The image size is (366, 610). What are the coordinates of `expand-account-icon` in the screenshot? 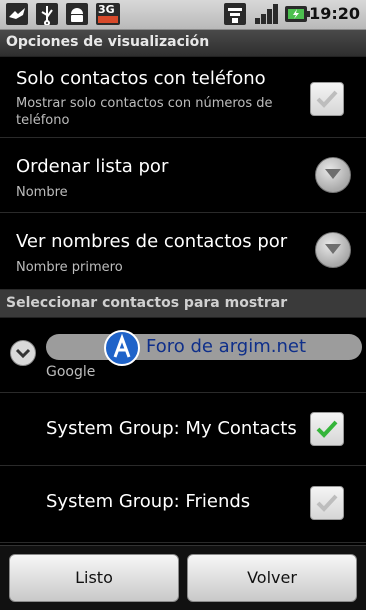 It's located at (23, 353).